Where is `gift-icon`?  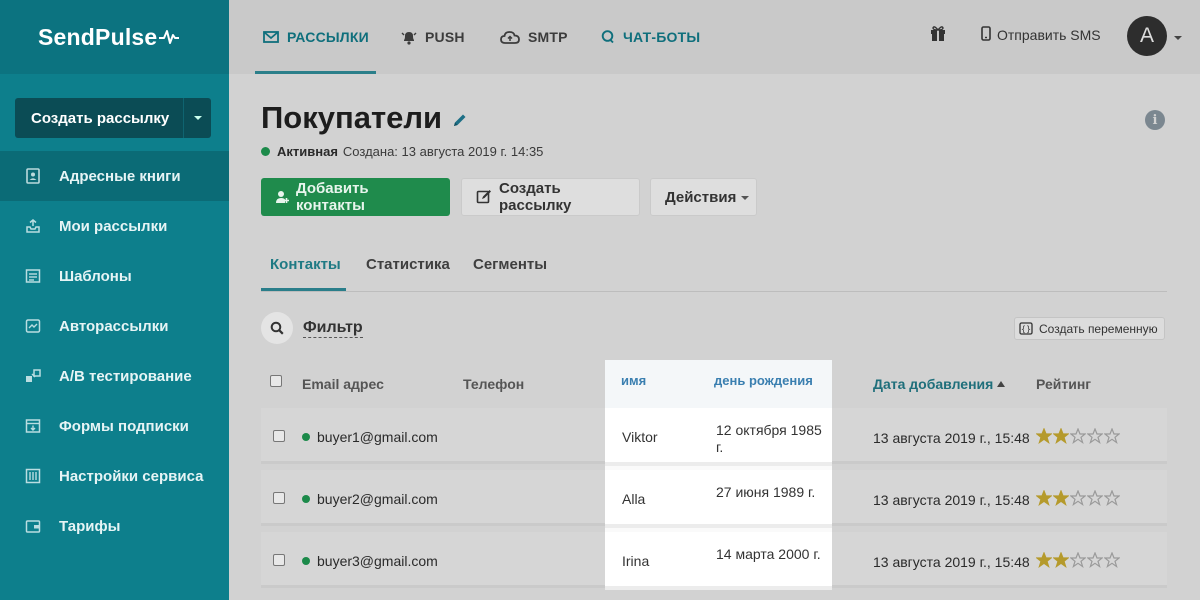 gift-icon is located at coordinates (938, 35).